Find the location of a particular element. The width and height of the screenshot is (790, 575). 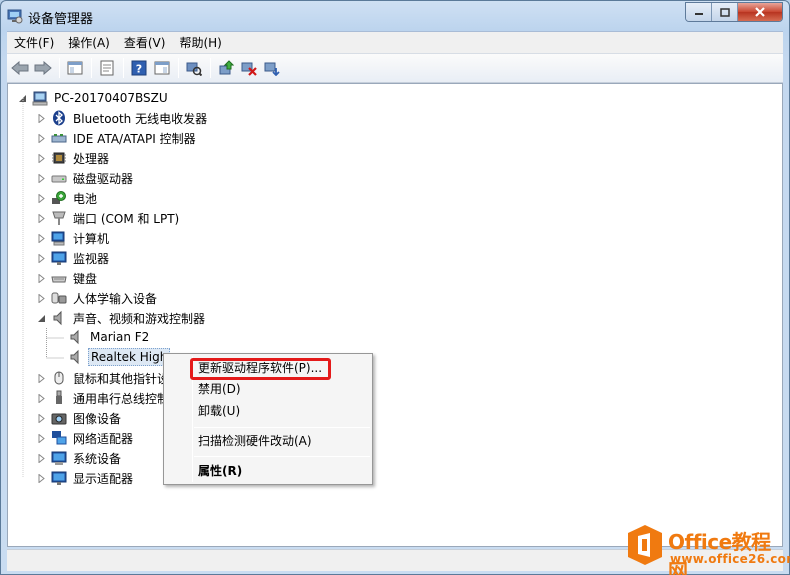

maximize-button is located at coordinates (725, 12).